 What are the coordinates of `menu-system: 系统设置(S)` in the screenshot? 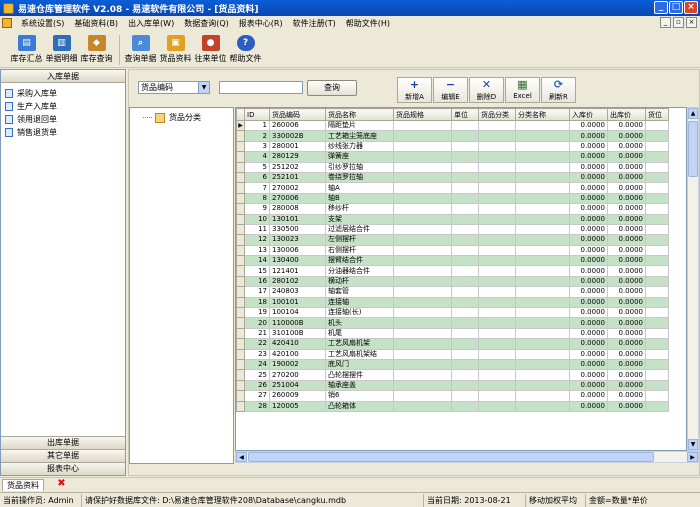 It's located at (42, 23).